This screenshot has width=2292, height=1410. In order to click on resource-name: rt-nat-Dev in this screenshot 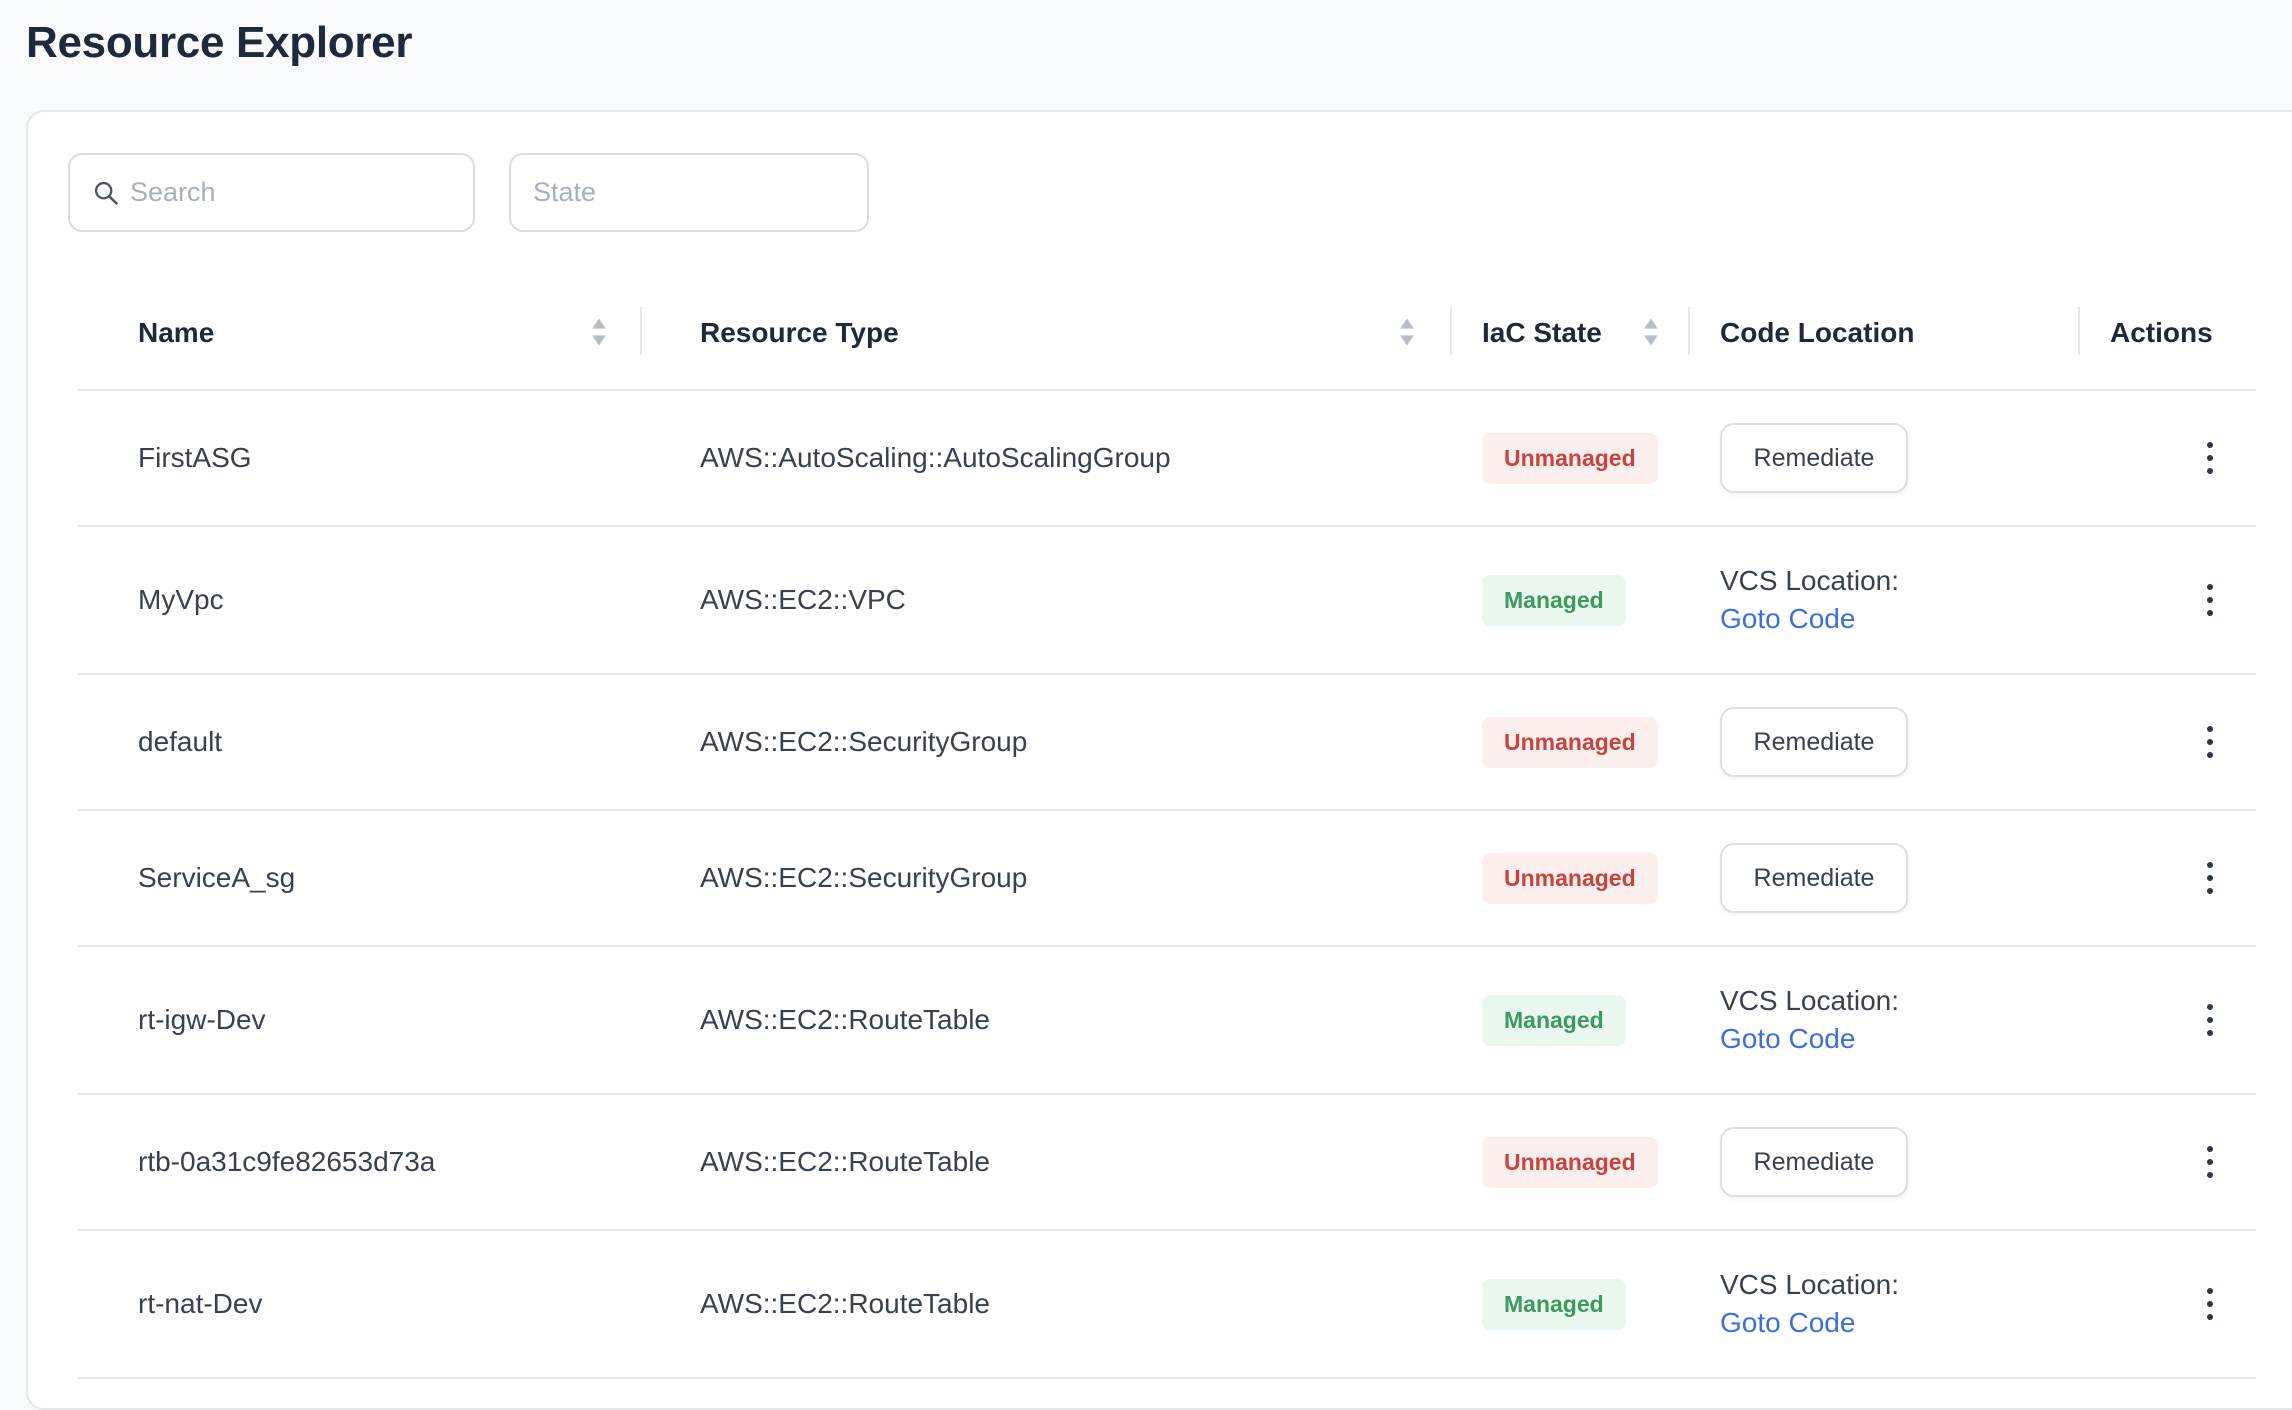, I will do `click(200, 1303)`.